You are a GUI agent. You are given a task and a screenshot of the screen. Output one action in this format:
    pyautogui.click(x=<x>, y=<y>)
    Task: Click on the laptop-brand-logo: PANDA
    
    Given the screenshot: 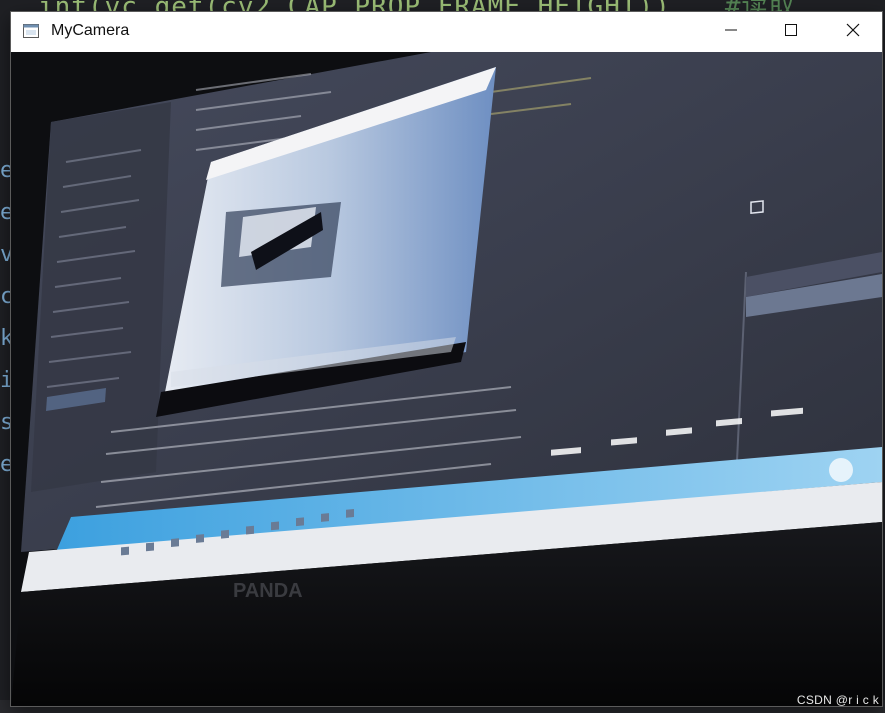 What is the action you would take?
    pyautogui.click(x=268, y=591)
    